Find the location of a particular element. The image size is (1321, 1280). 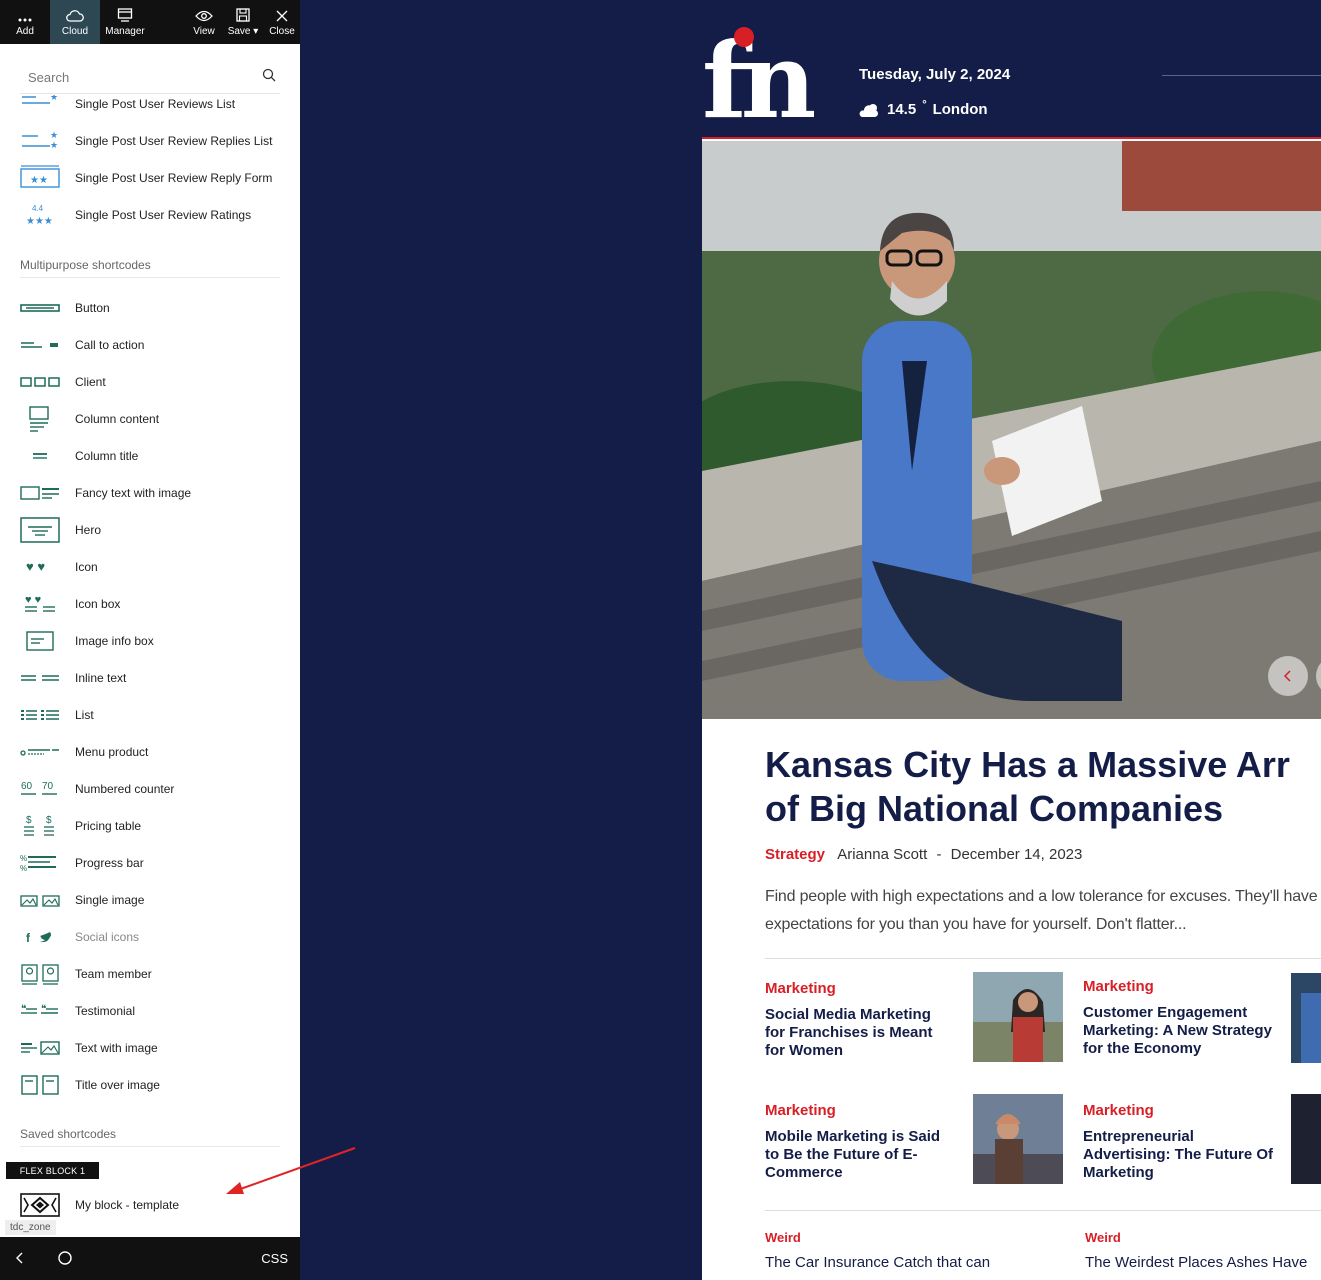

shortcode-item: Column title is located at coordinates (150, 455).